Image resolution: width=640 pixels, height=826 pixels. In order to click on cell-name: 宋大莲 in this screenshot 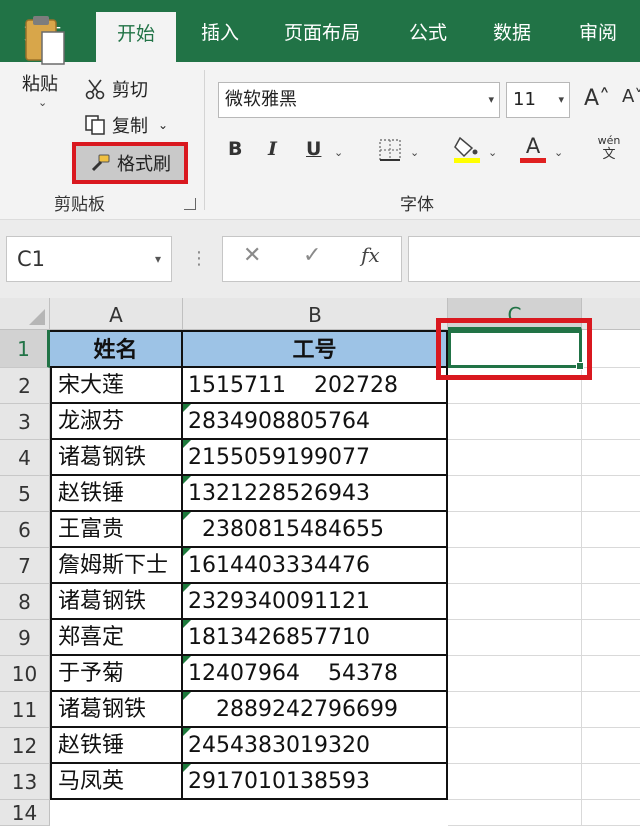, I will do `click(116, 386)`.